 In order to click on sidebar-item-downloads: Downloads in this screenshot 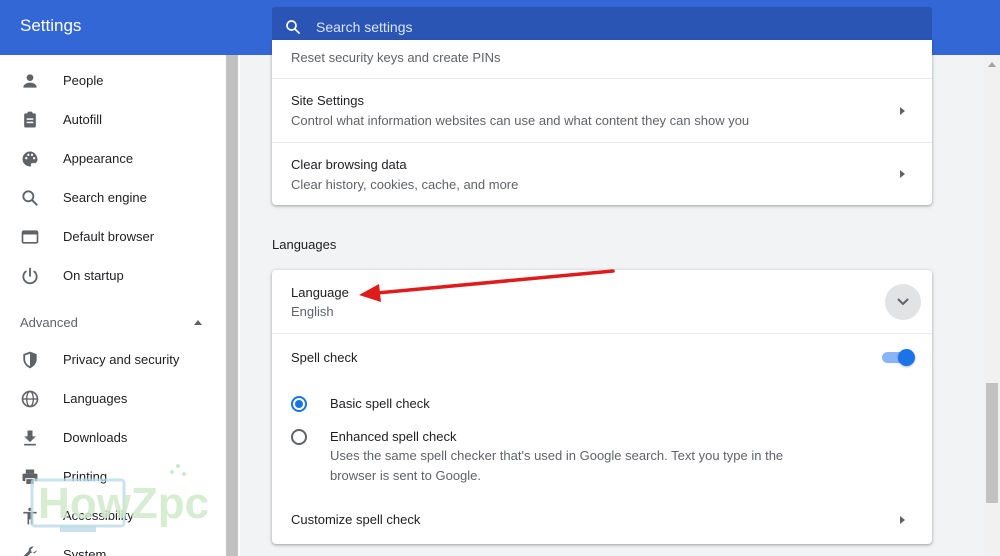, I will do `click(110, 438)`.